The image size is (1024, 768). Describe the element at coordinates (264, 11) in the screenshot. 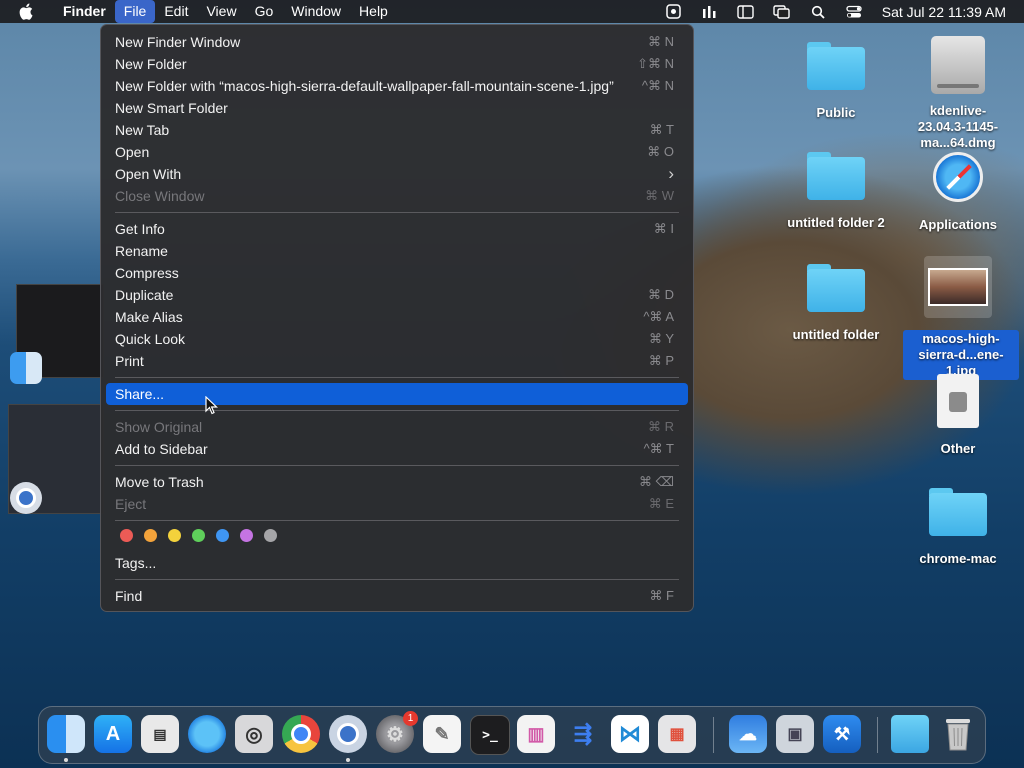

I see `menu-go: Go` at that location.